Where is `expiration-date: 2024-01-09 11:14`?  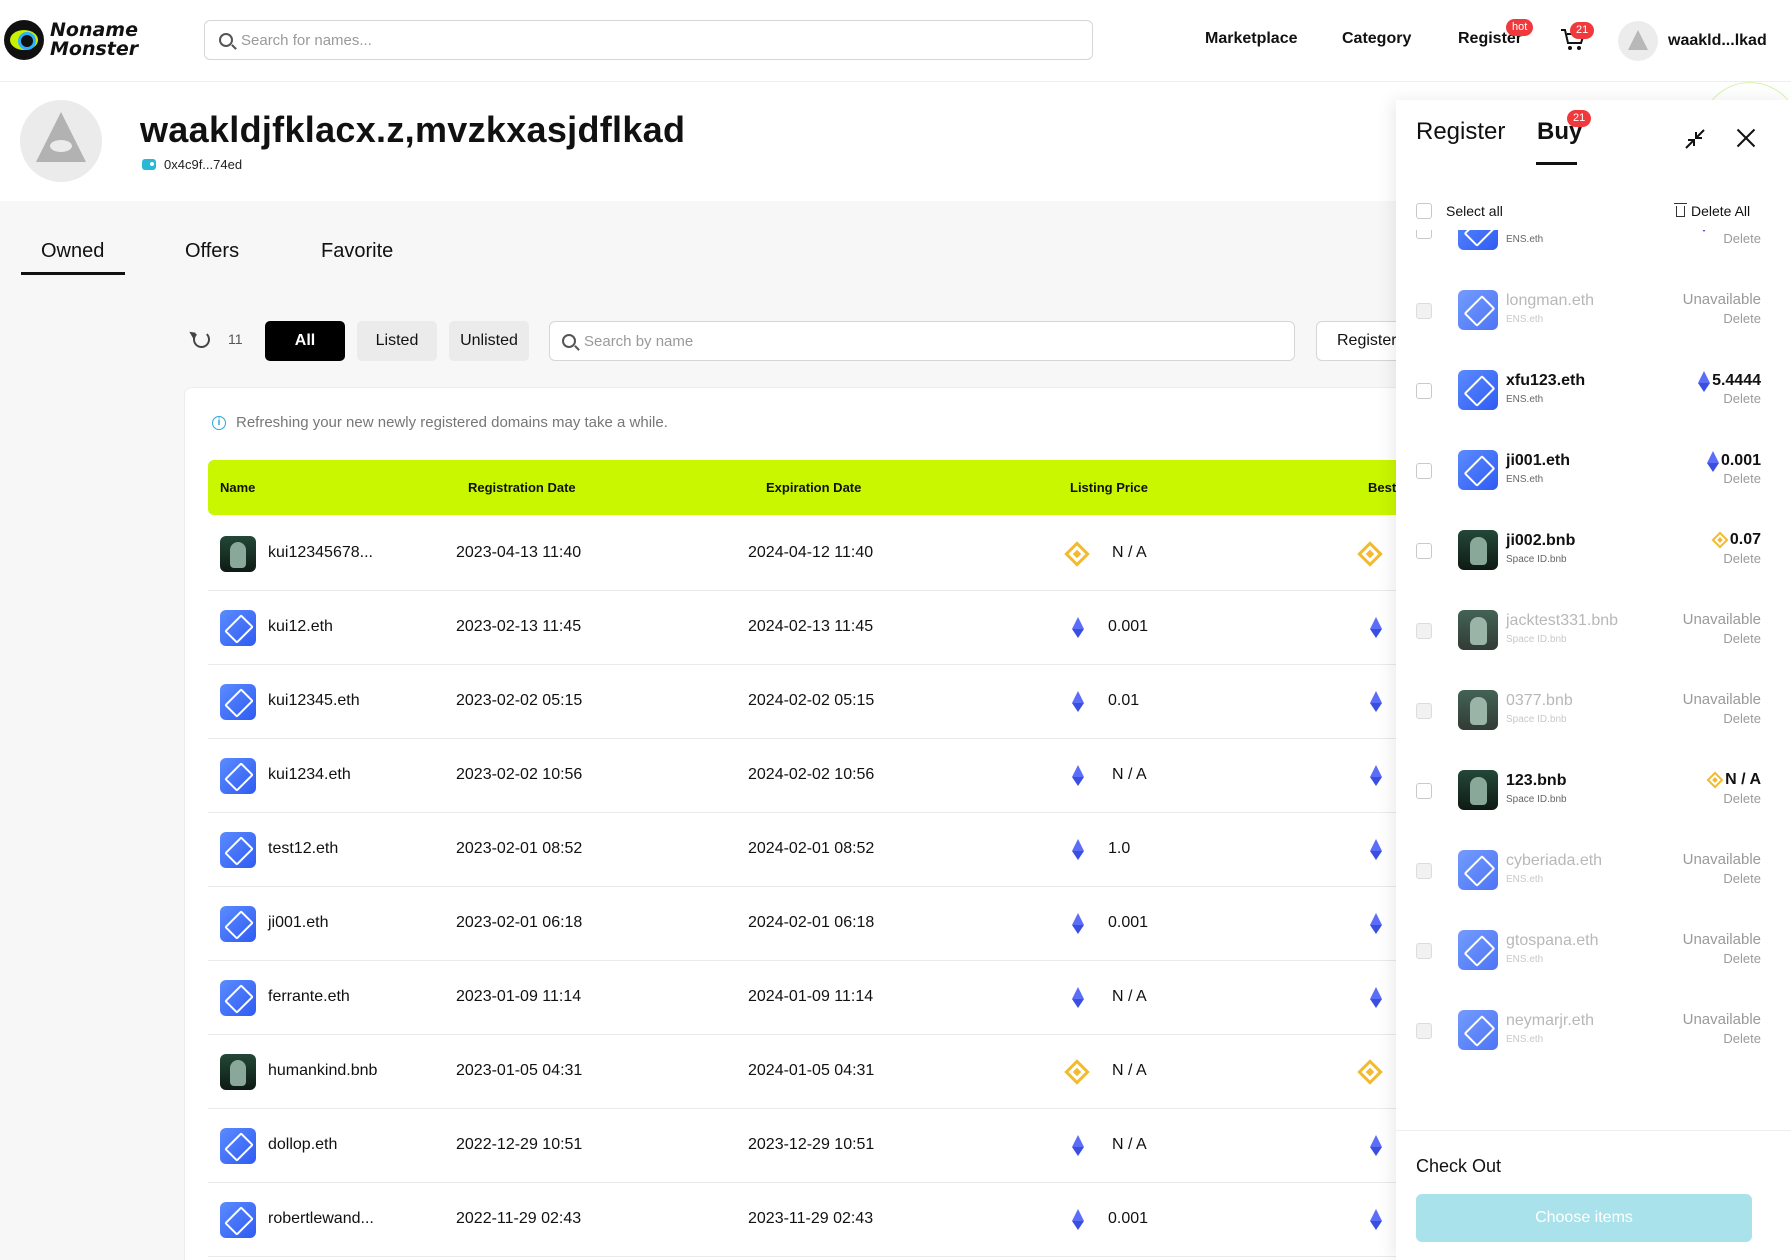 expiration-date: 2024-01-09 11:14 is located at coordinates (811, 996).